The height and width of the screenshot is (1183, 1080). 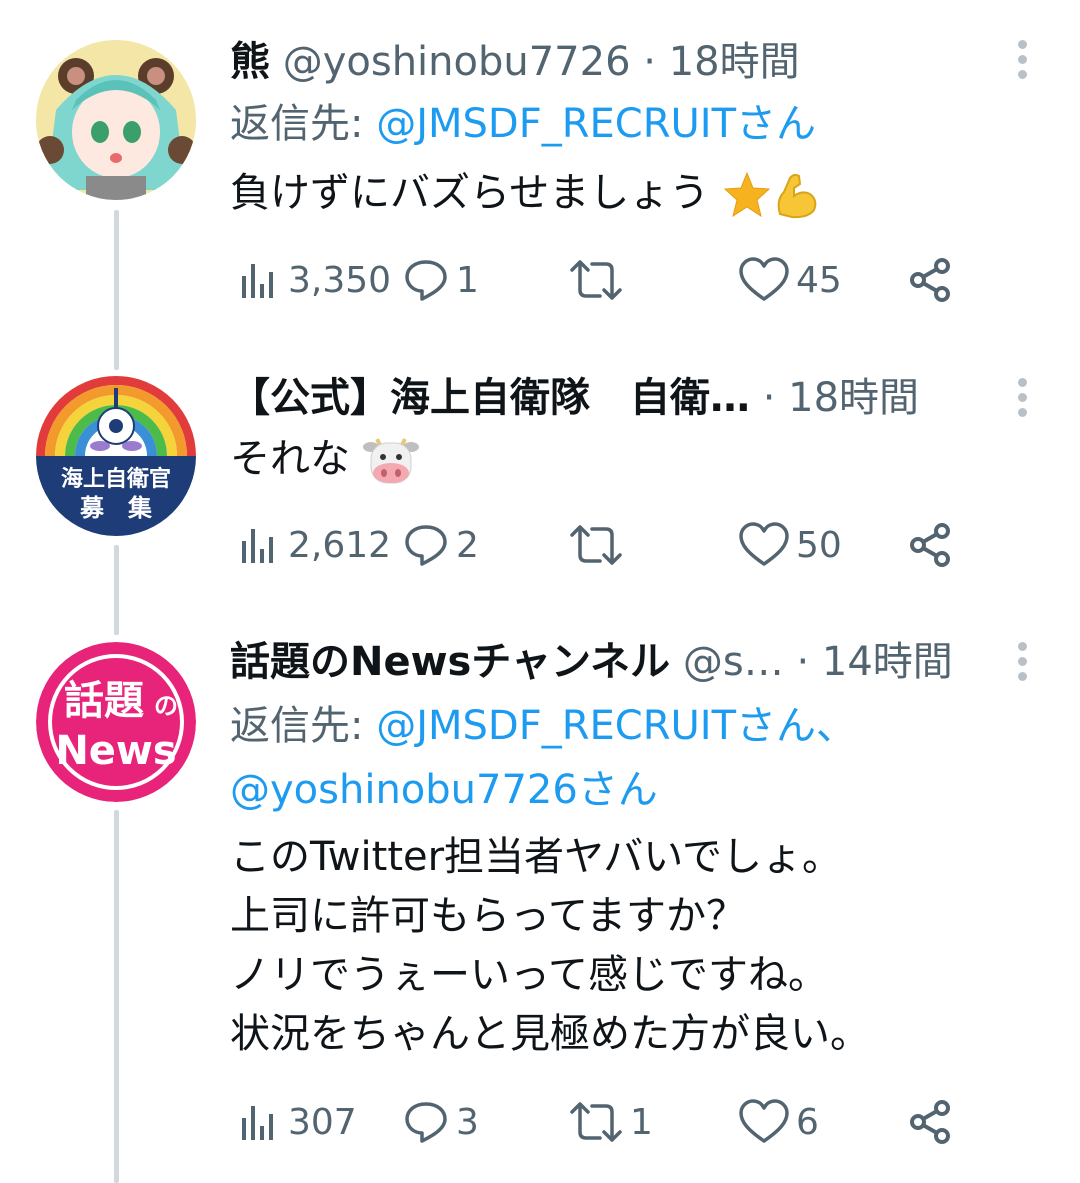 I want to click on news-channel-avatar: 話題 の News, so click(x=116, y=722).